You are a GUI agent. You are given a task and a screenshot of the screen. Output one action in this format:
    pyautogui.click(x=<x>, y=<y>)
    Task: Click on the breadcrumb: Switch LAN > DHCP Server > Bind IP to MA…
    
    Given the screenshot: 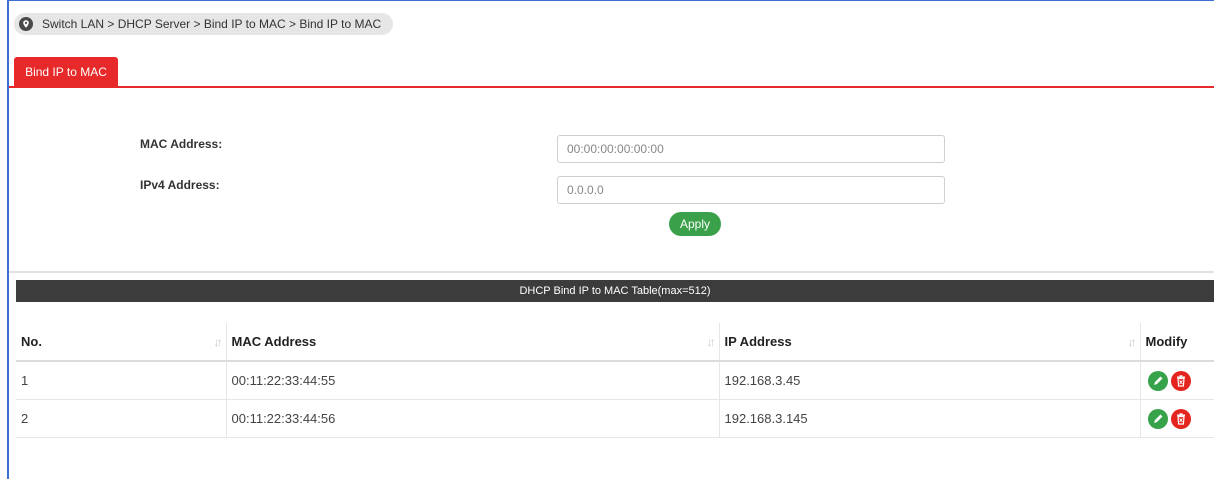 What is the action you would take?
    pyautogui.click(x=204, y=24)
    